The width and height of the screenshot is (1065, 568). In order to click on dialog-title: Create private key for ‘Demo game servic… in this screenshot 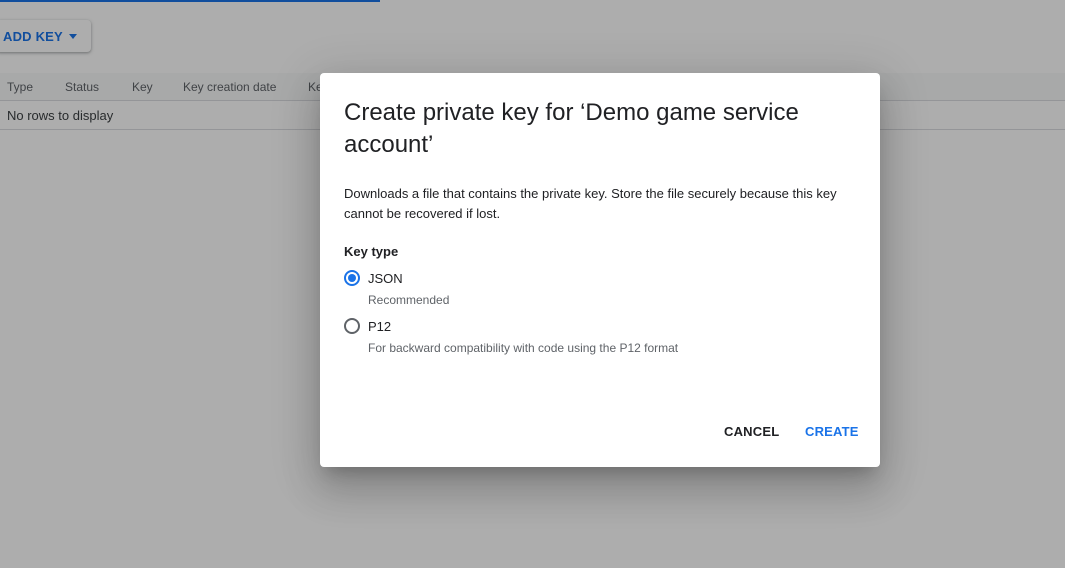, I will do `click(571, 128)`.